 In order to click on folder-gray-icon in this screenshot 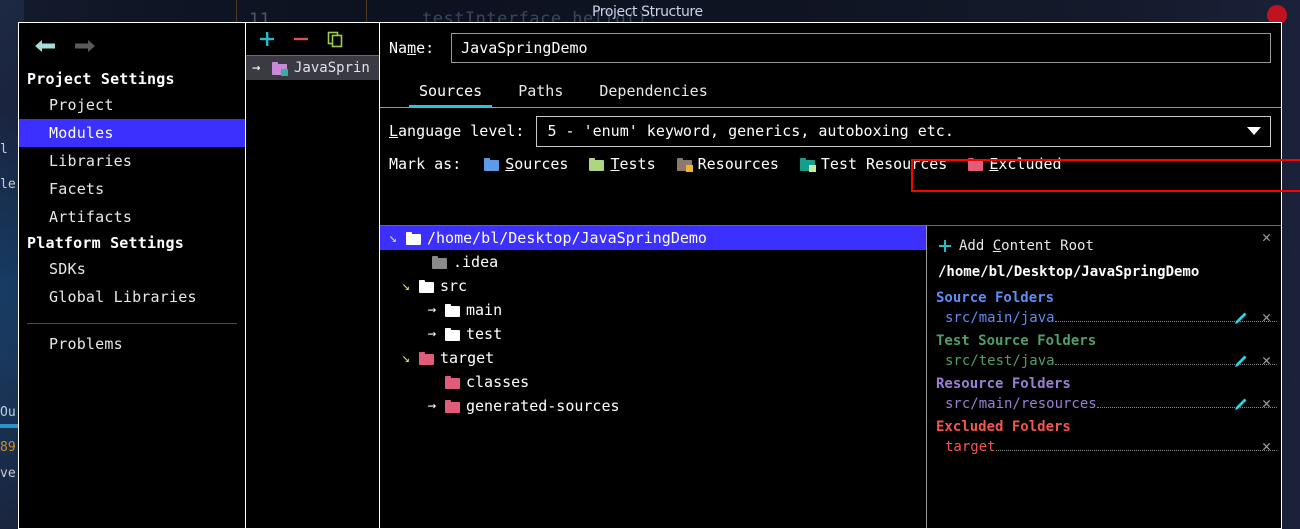, I will do `click(439, 262)`.